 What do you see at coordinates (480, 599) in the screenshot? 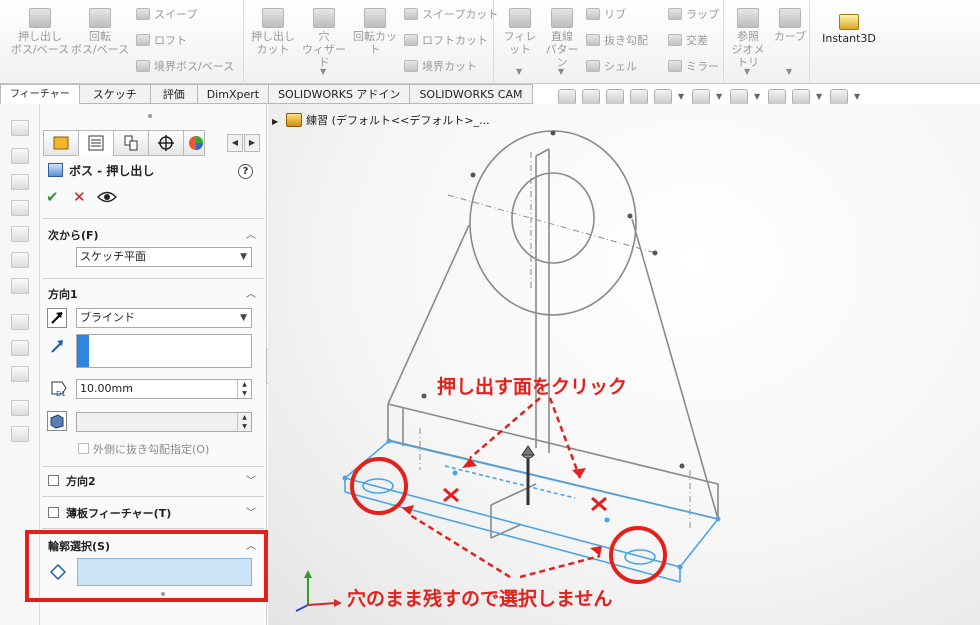
I see `callout-keep-holes: 穴のまま残すので選択しません` at bounding box center [480, 599].